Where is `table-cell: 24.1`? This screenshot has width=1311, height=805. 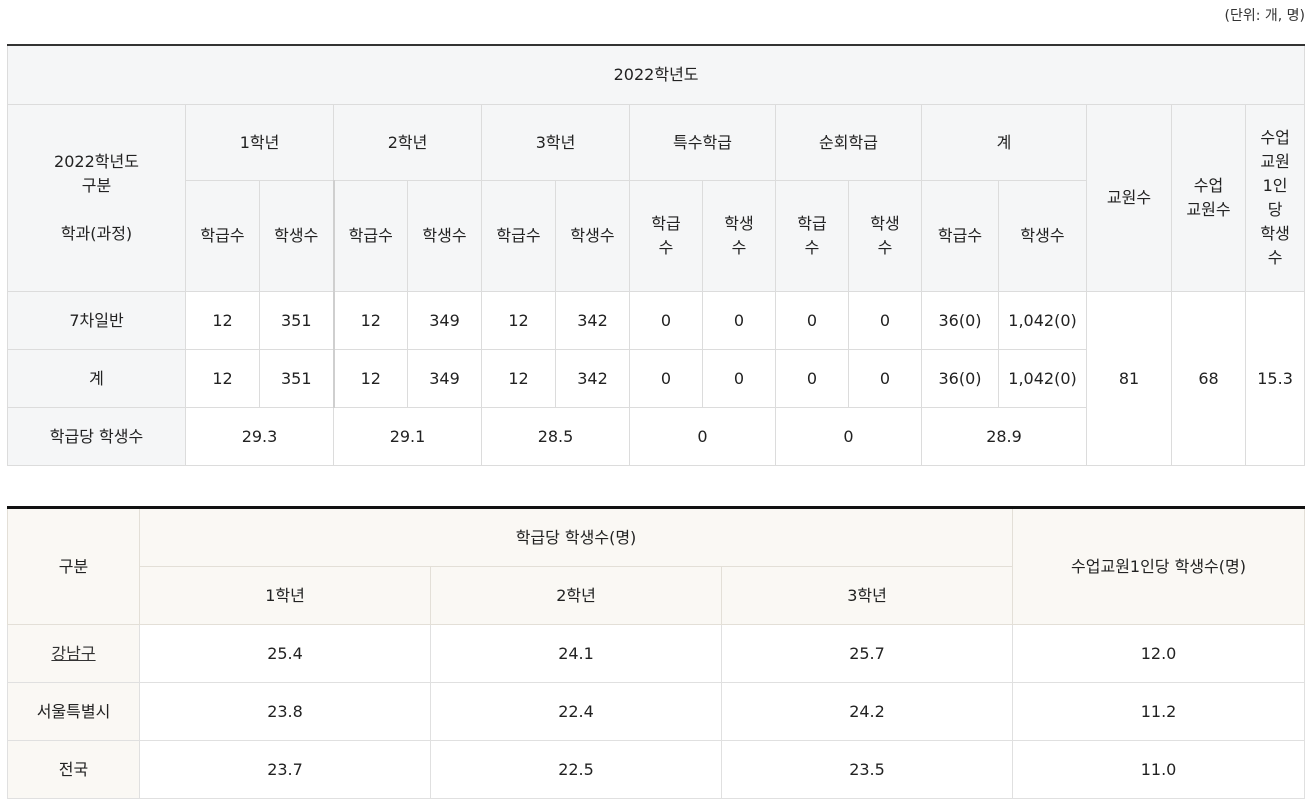
table-cell: 24.1 is located at coordinates (576, 653).